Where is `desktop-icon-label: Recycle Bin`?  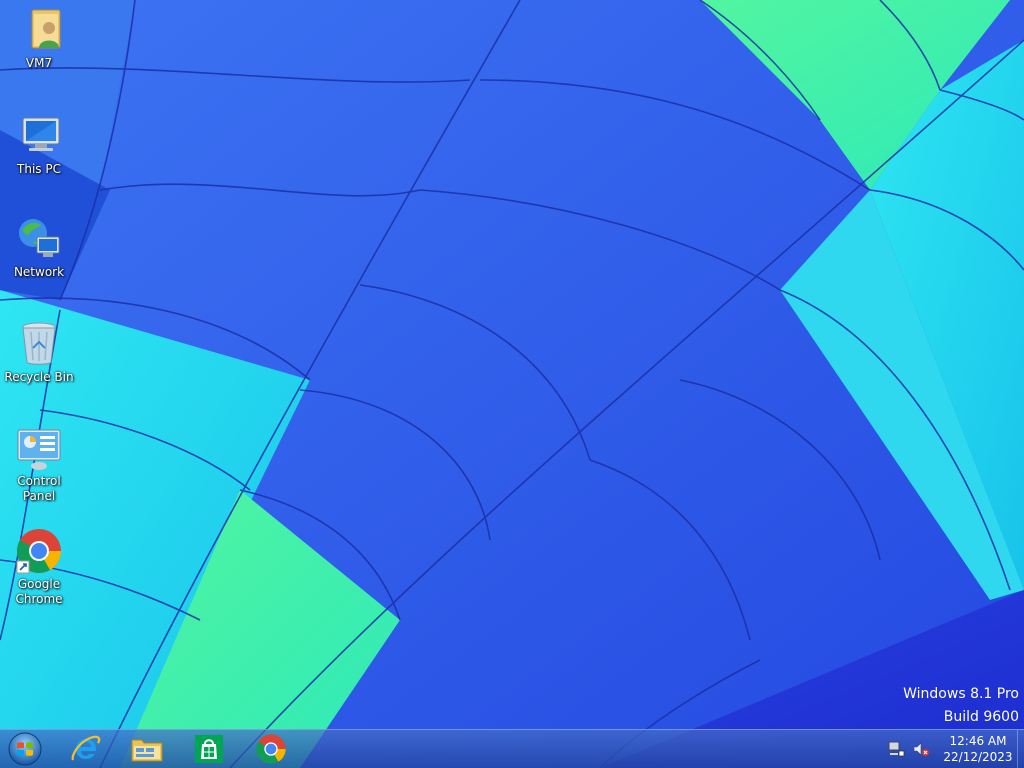 desktop-icon-label: Recycle Bin is located at coordinates (39, 377).